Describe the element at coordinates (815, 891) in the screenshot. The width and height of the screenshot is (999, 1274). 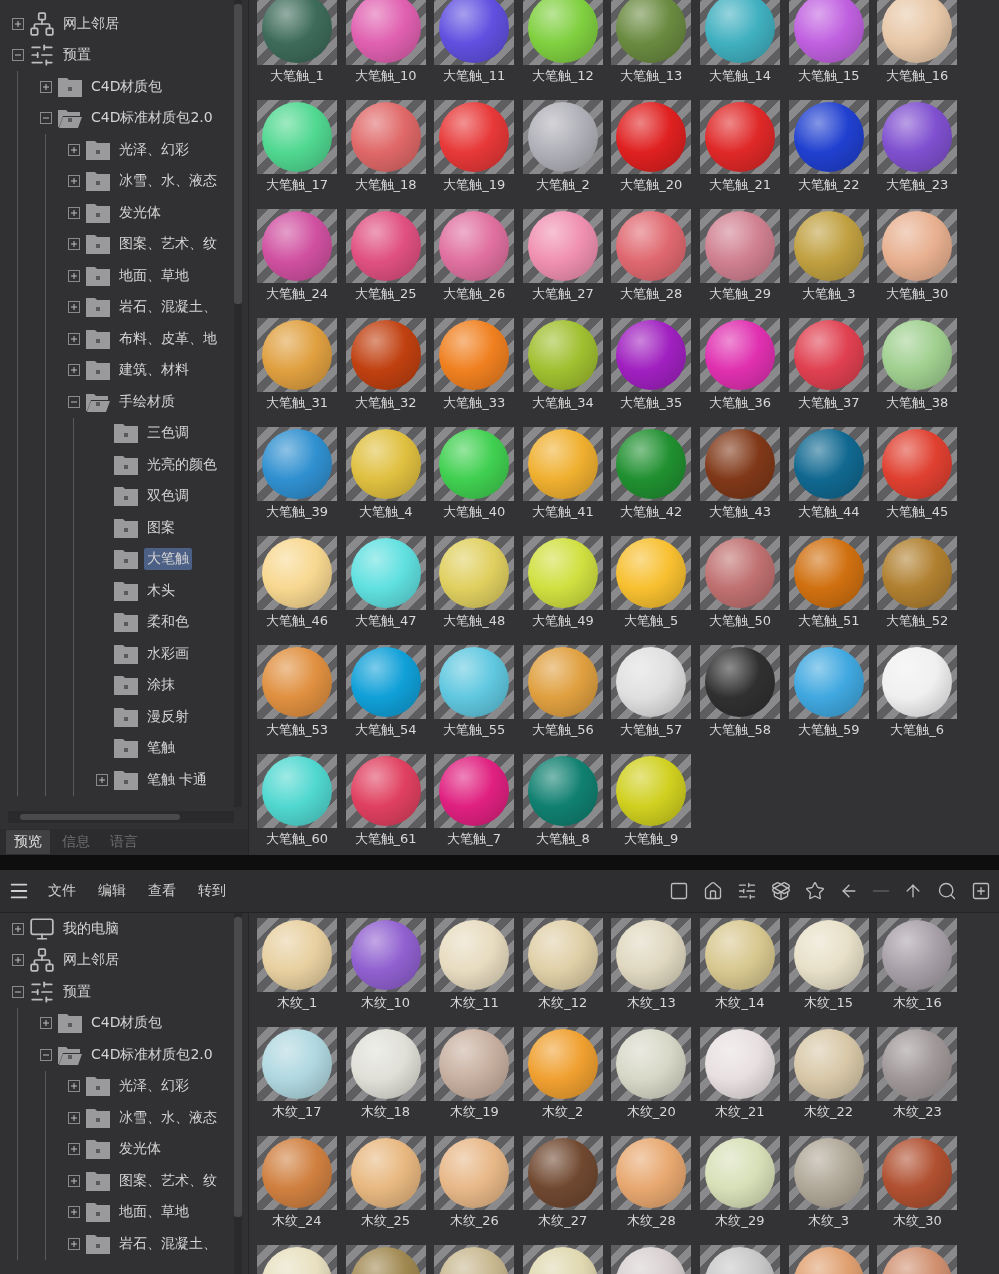
I see `star-icon` at that location.